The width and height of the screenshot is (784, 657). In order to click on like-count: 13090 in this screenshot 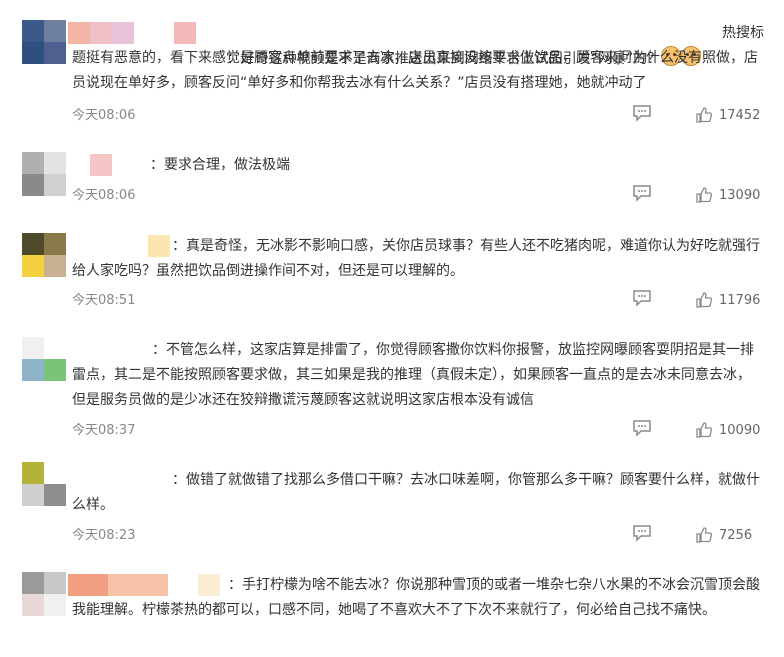, I will do `click(740, 195)`.